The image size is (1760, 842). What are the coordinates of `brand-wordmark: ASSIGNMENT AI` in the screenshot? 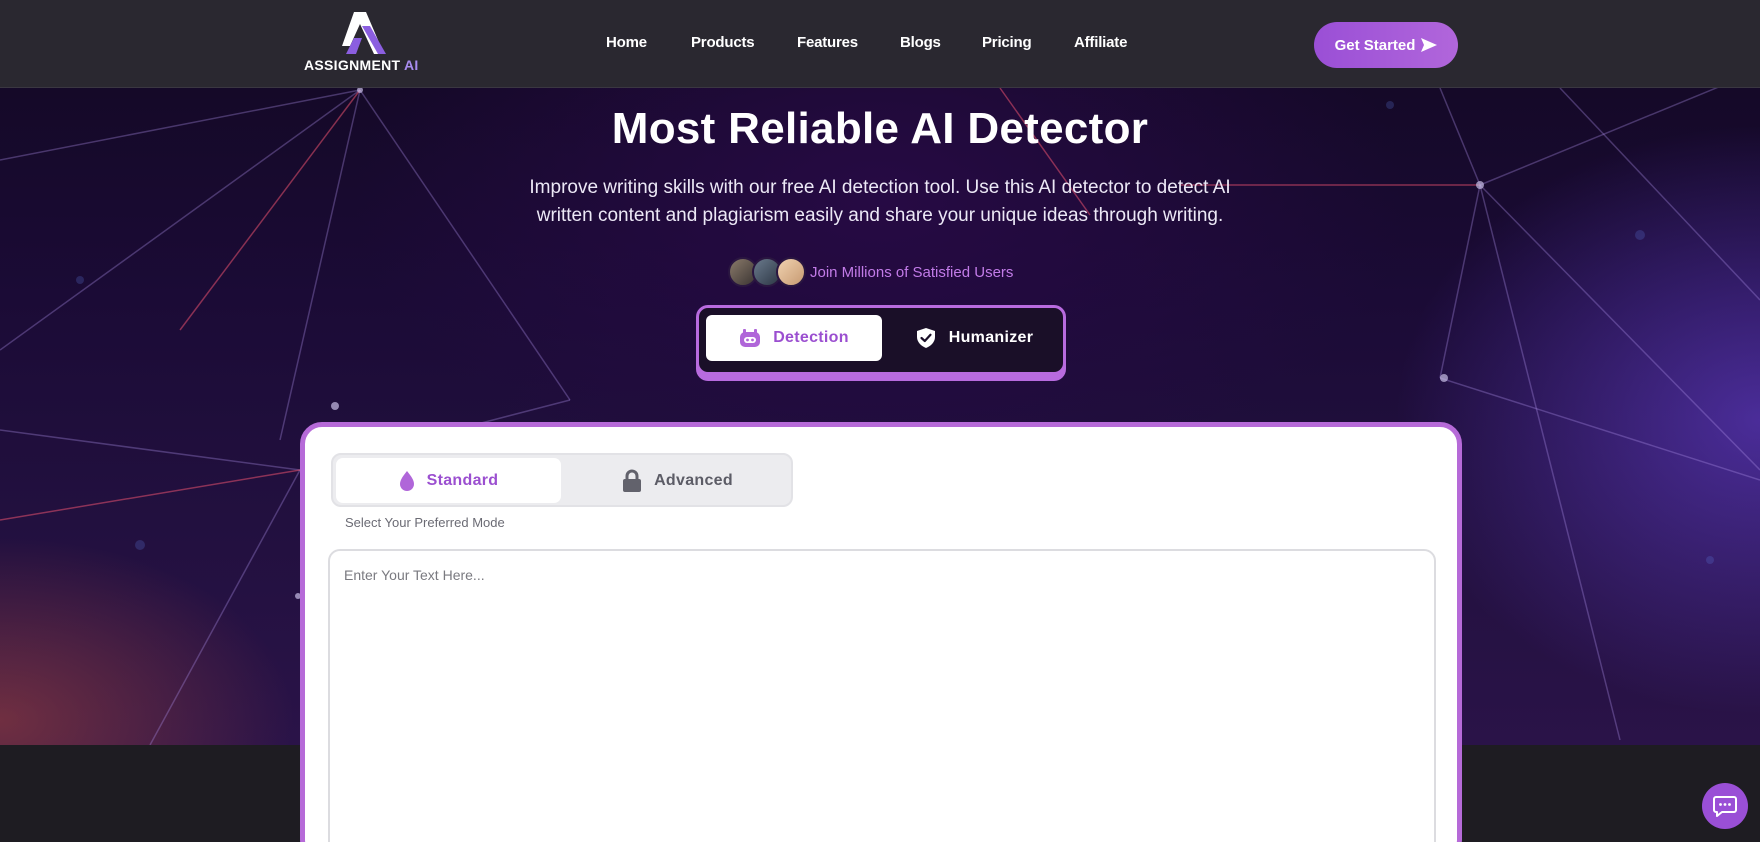 It's located at (366, 65).